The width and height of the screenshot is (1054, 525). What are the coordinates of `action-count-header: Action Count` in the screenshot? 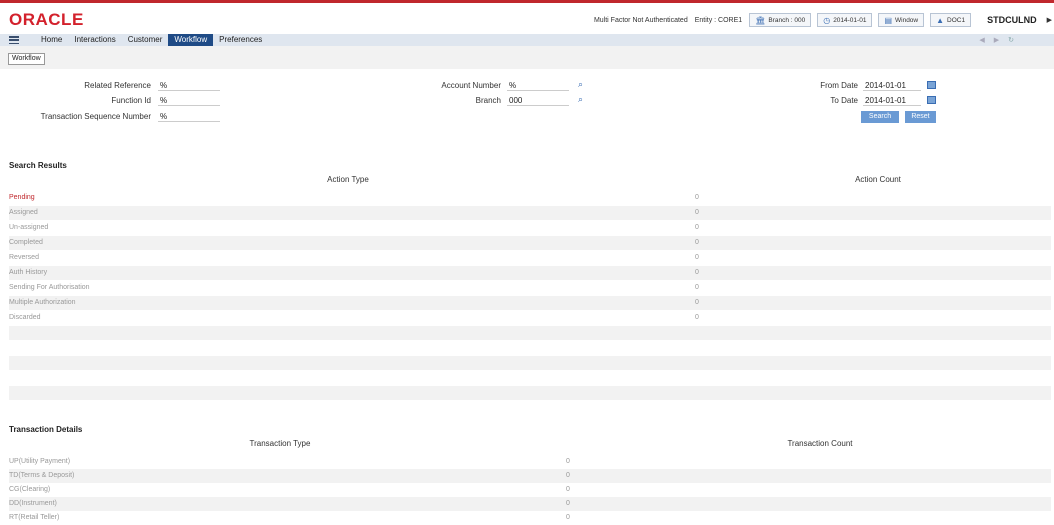 It's located at (878, 179).